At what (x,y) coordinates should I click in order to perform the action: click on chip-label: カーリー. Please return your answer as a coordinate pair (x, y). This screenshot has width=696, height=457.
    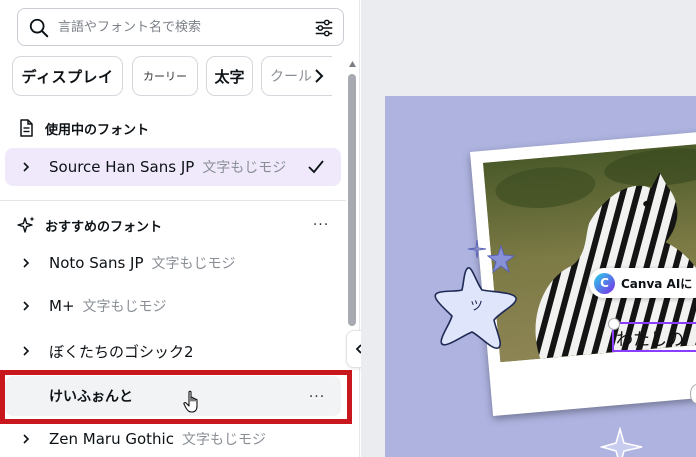
    Looking at the image, I should click on (165, 76).